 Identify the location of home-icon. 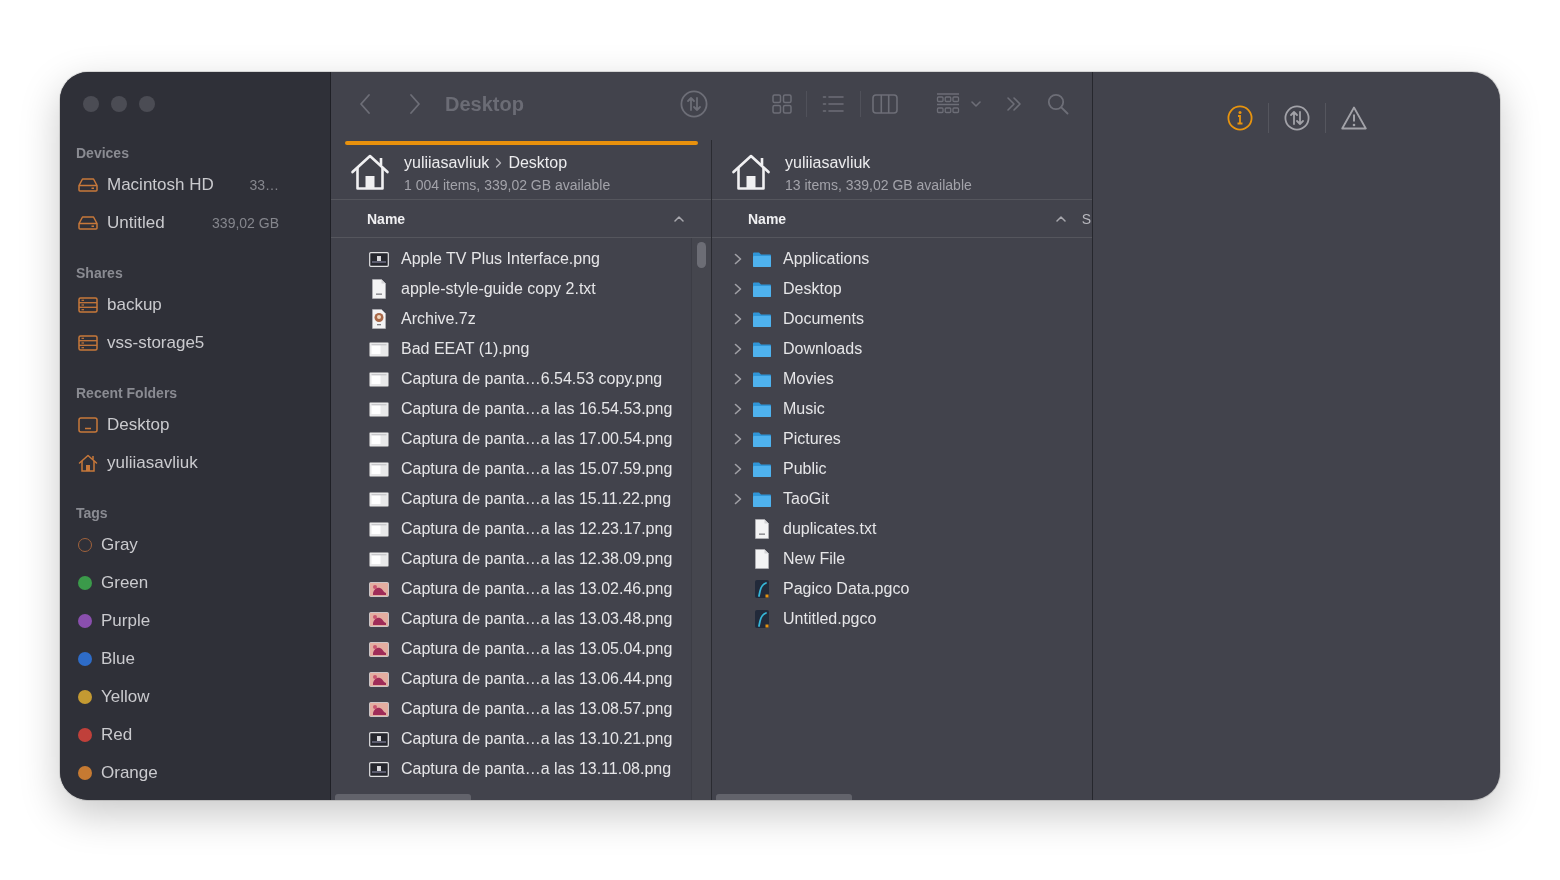
(751, 172).